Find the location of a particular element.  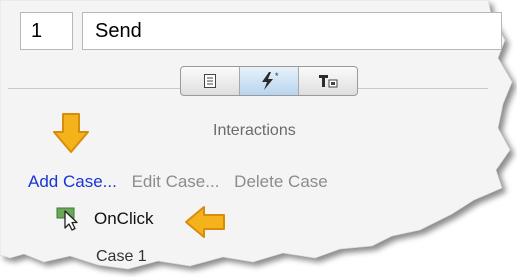

event-onclick: OnClick is located at coordinates (105, 219).